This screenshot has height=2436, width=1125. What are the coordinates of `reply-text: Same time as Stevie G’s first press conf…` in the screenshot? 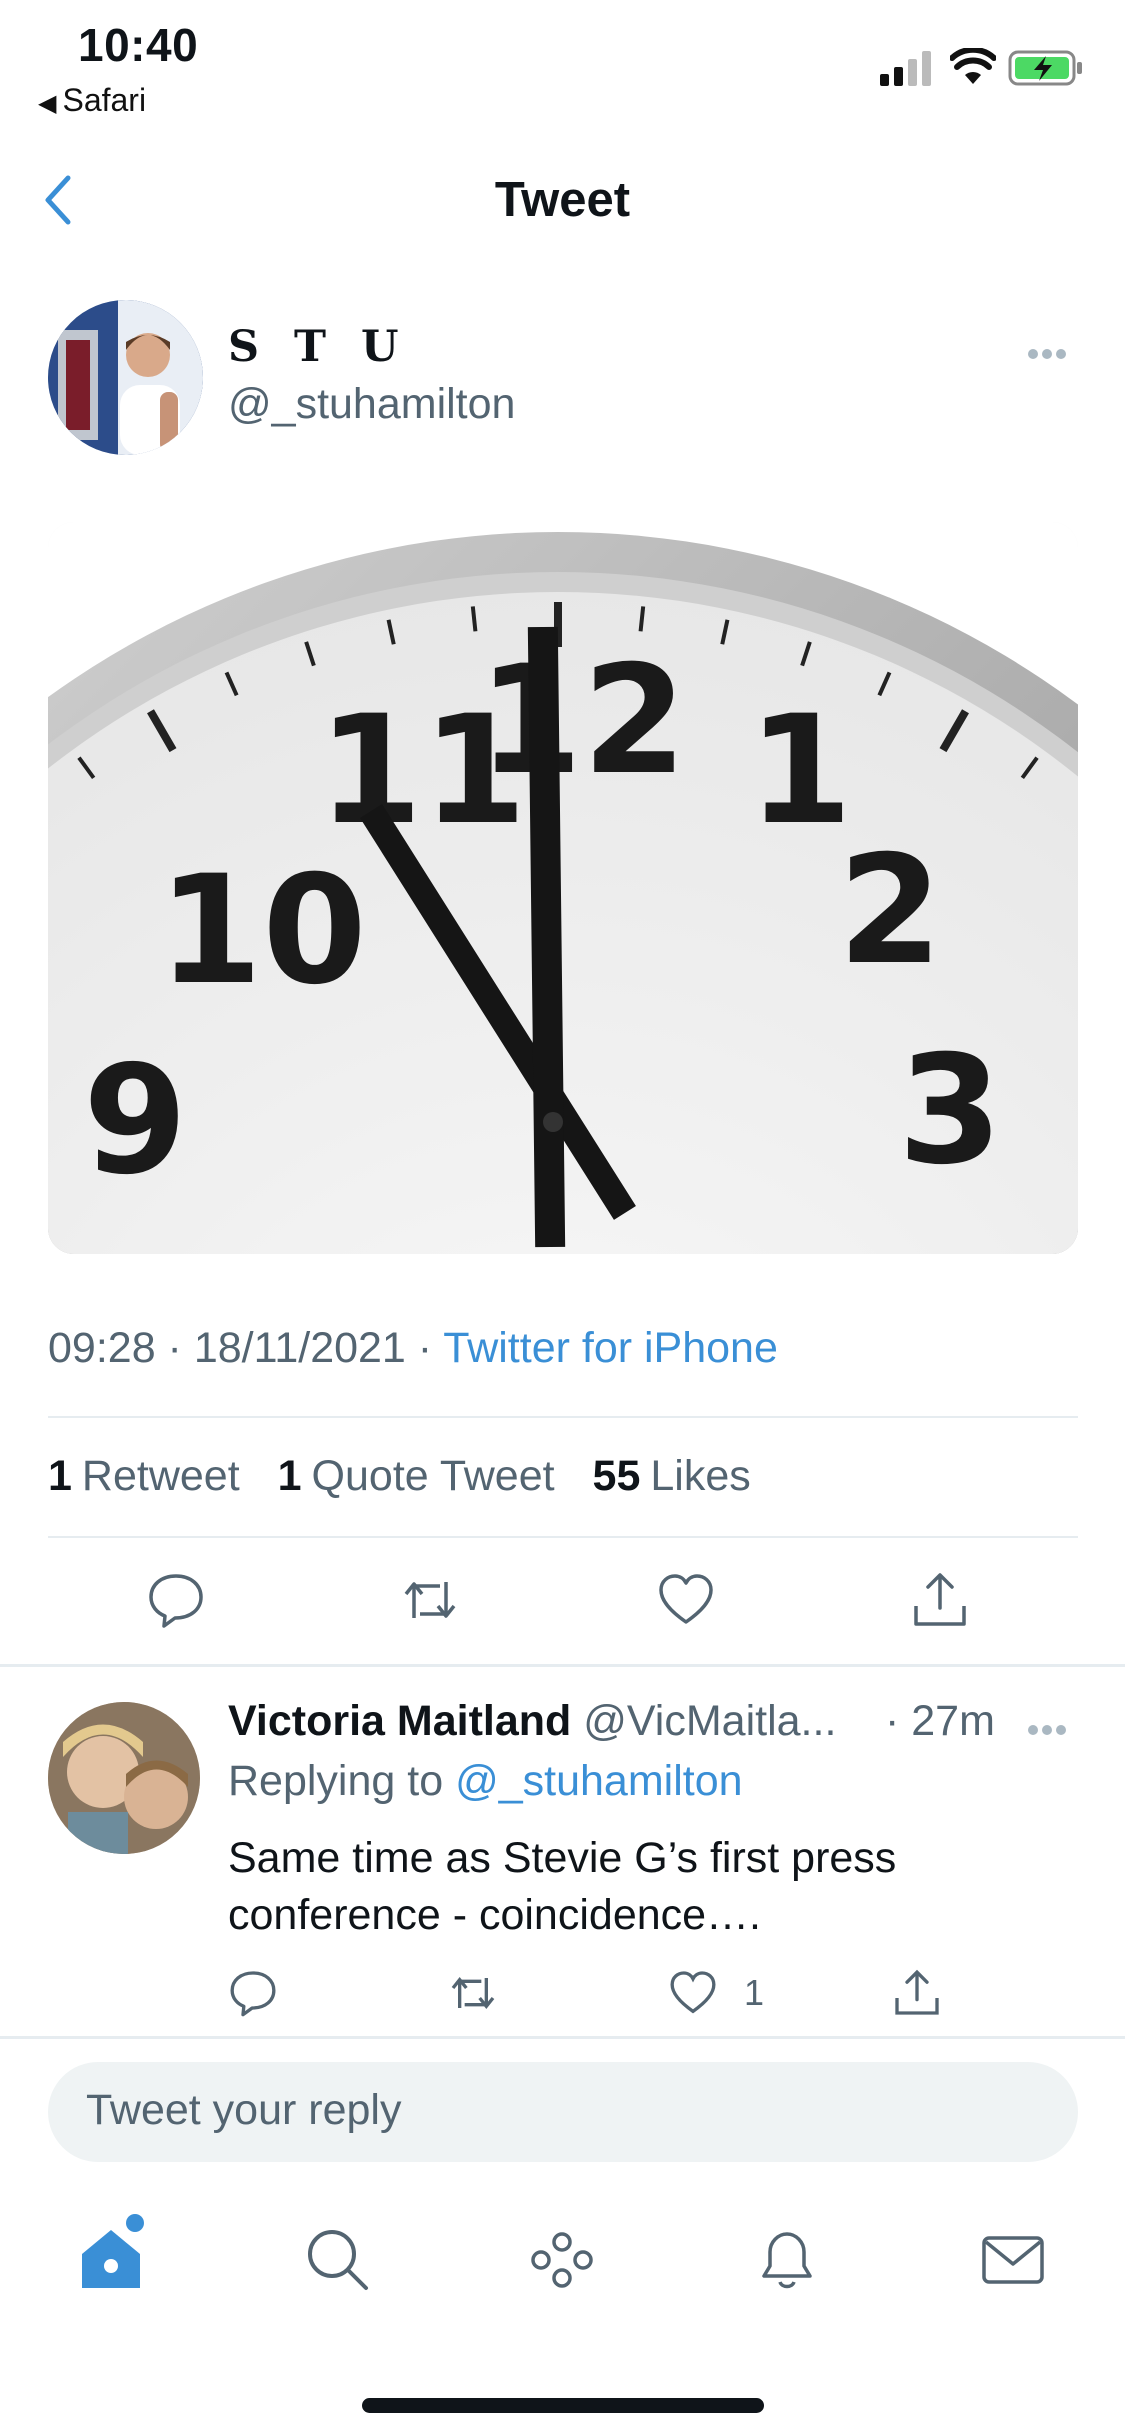 It's located at (562, 1886).